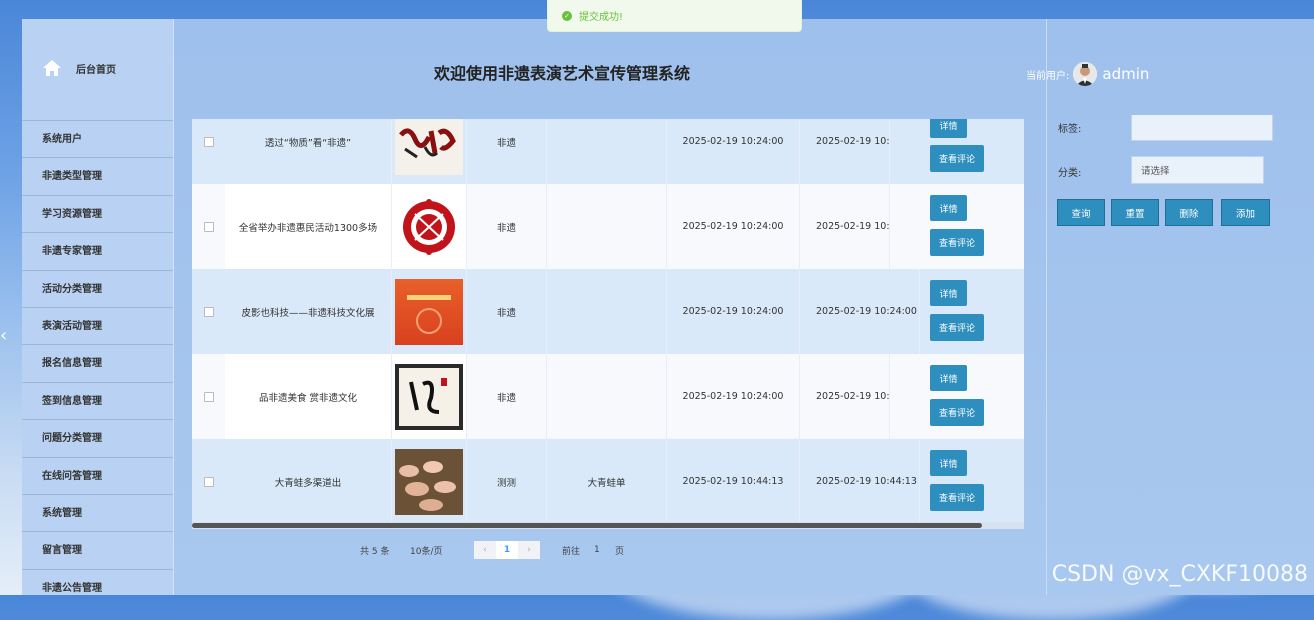  What do you see at coordinates (601, 17) in the screenshot?
I see `toast-message: 提交成功!` at bounding box center [601, 17].